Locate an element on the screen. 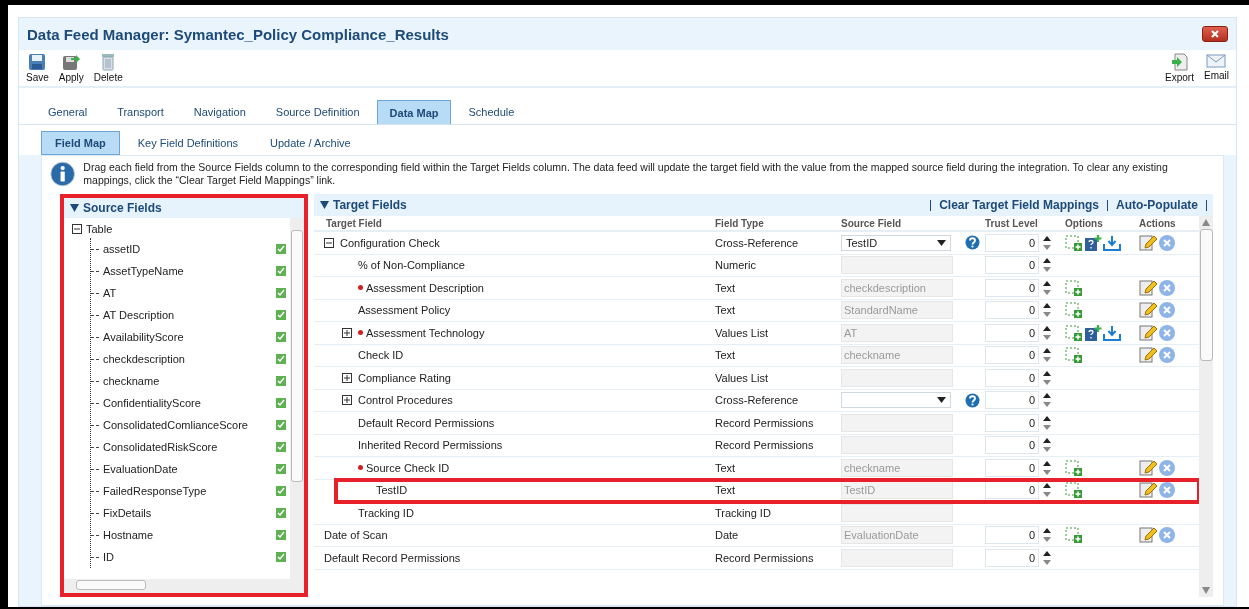  tree-item: ConsolidatedRiskScore is located at coordinates (189, 447).